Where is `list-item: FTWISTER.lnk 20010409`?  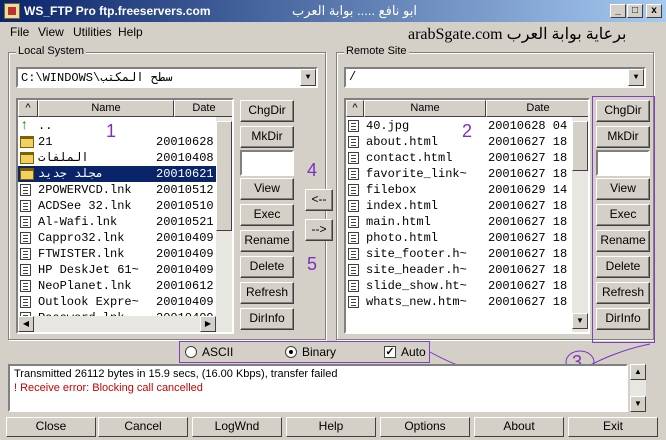 list-item: FTWISTER.lnk 20010409 is located at coordinates (117, 254).